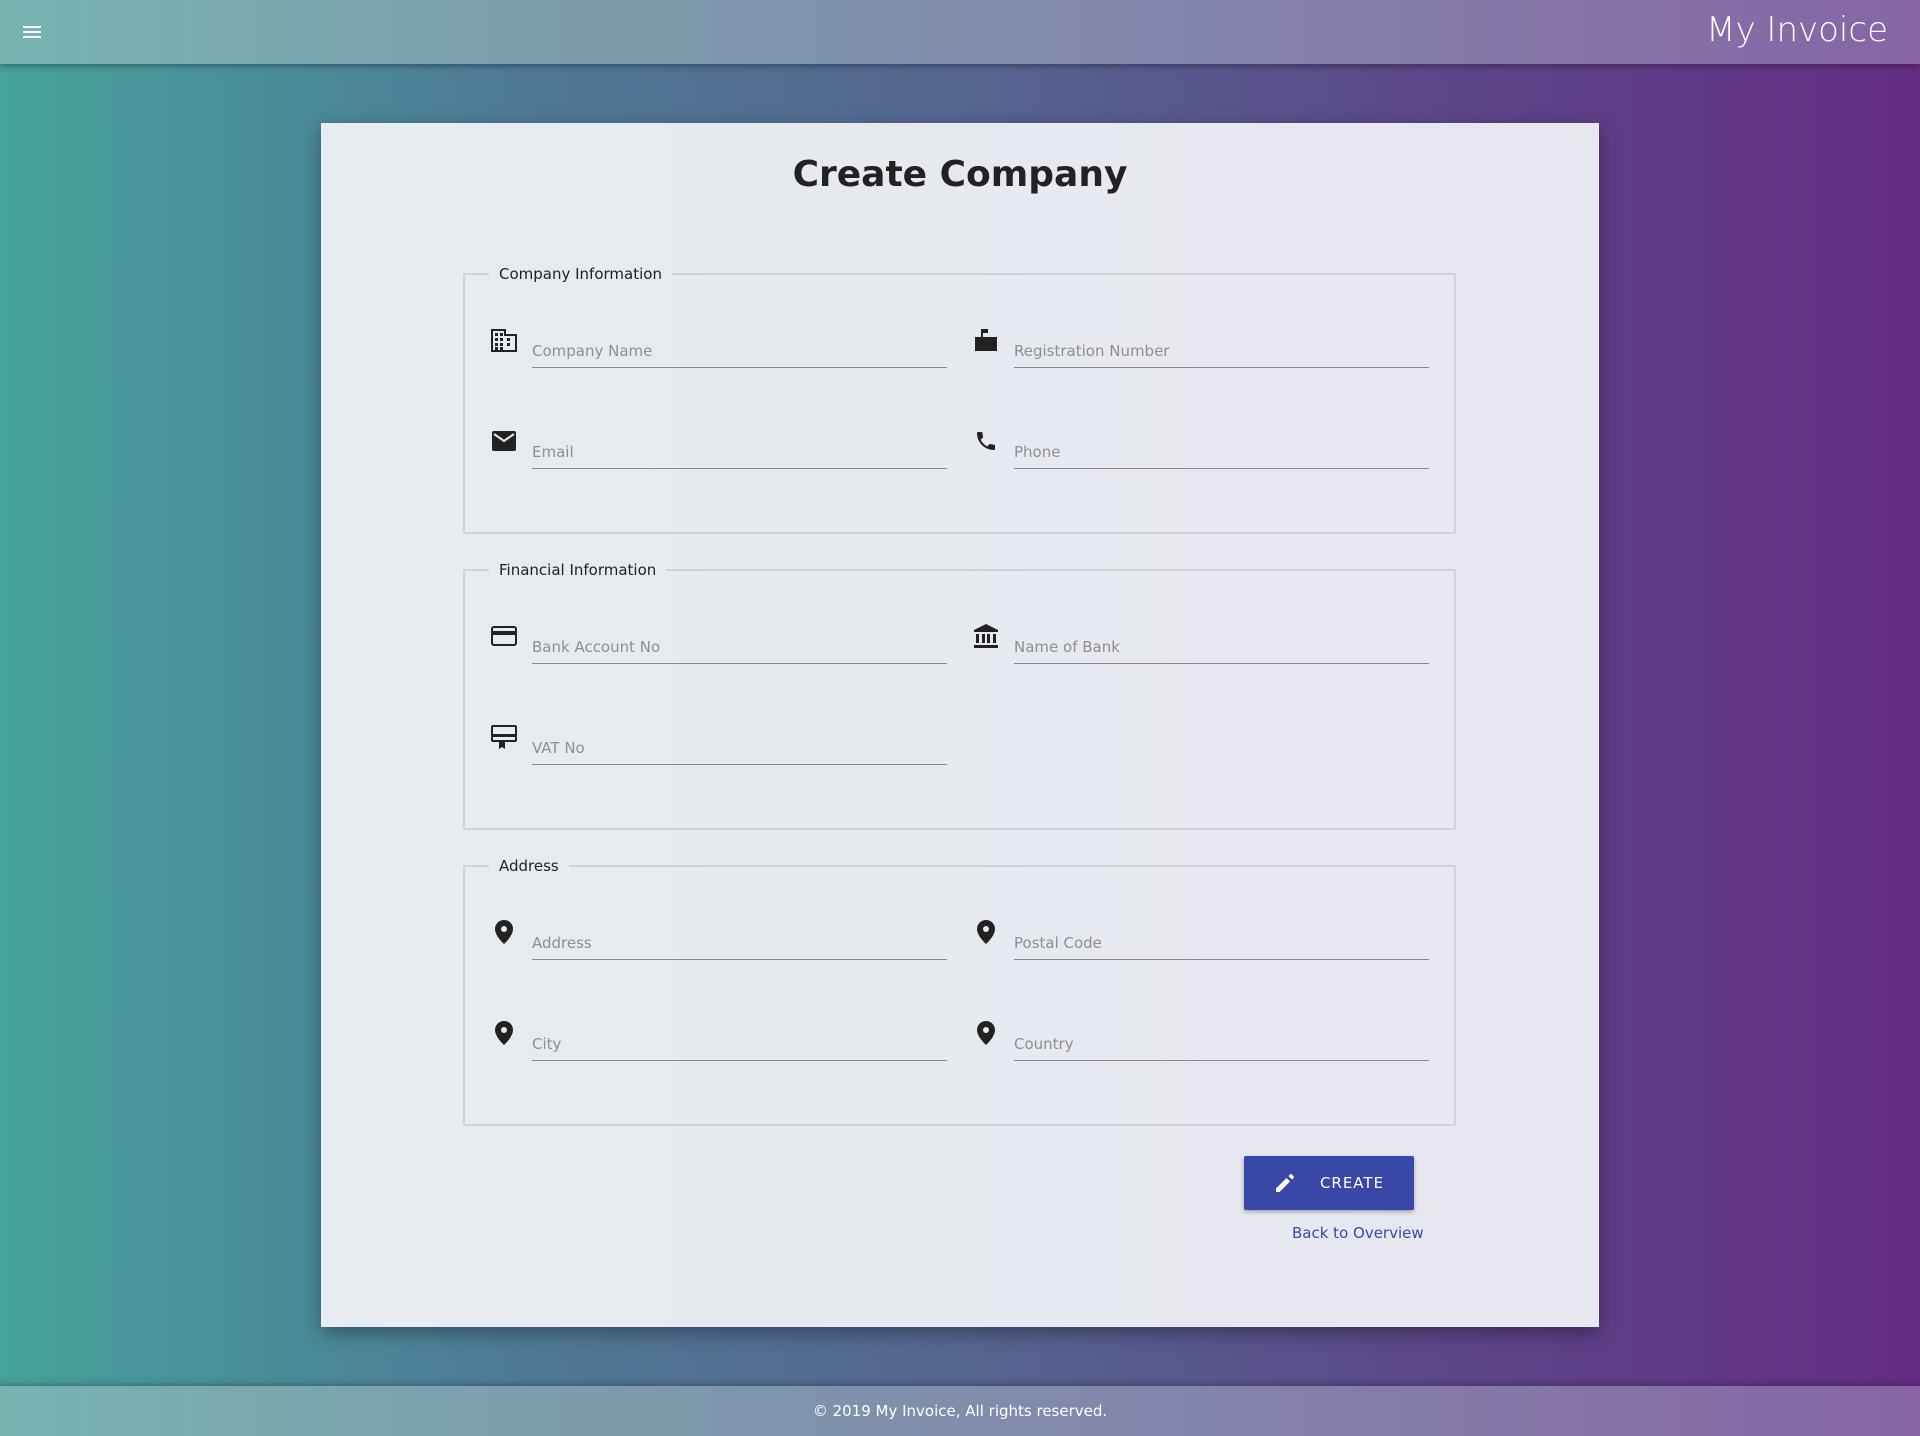 This screenshot has height=1436, width=1920. What do you see at coordinates (529, 866) in the screenshot?
I see `section-legend: Address` at bounding box center [529, 866].